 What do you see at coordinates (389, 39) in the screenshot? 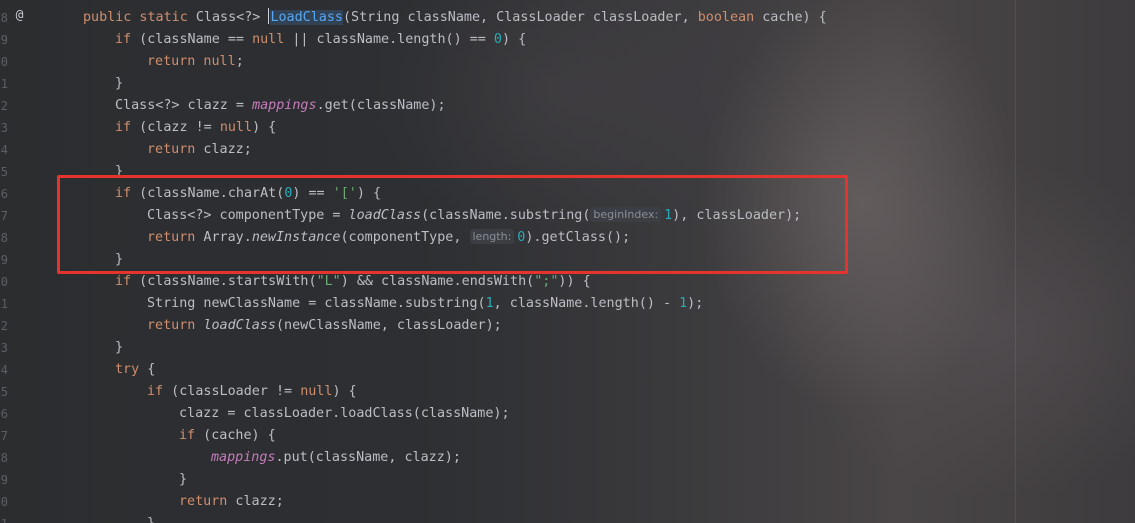
I see `code-token: || className.length() ==` at bounding box center [389, 39].